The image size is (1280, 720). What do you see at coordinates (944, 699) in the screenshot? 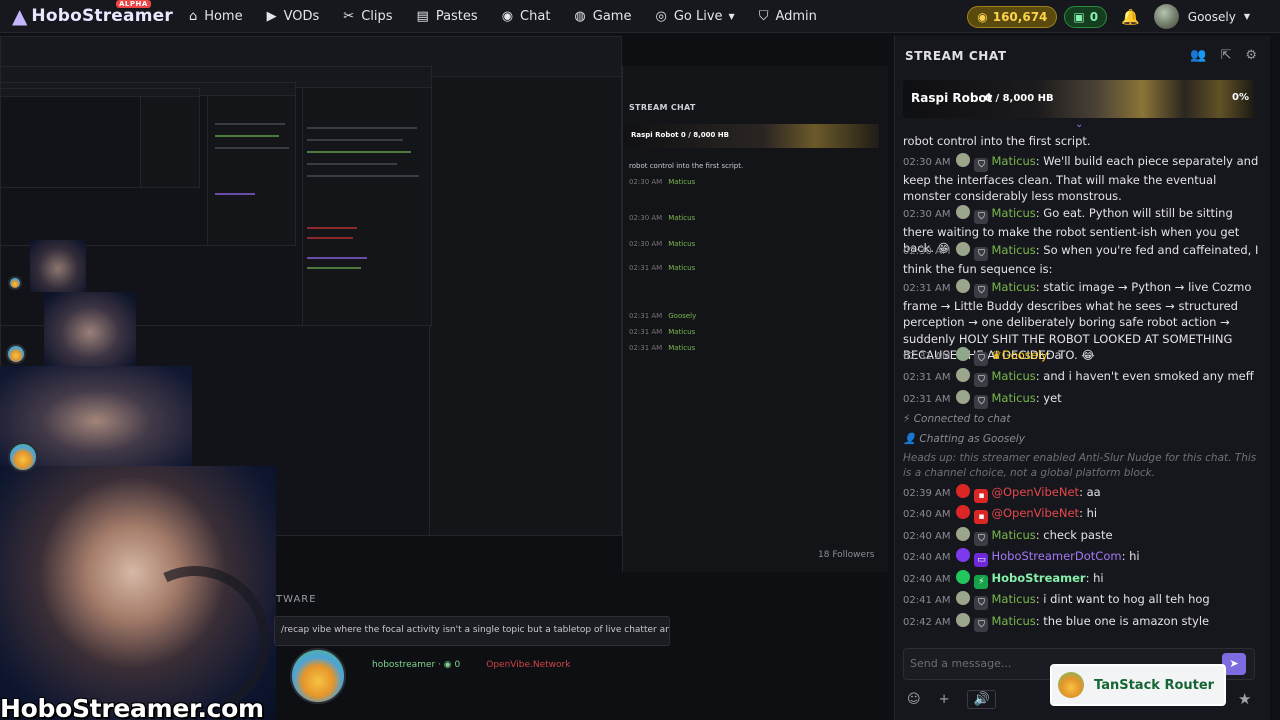
I see `plus-icon: +` at bounding box center [944, 699].